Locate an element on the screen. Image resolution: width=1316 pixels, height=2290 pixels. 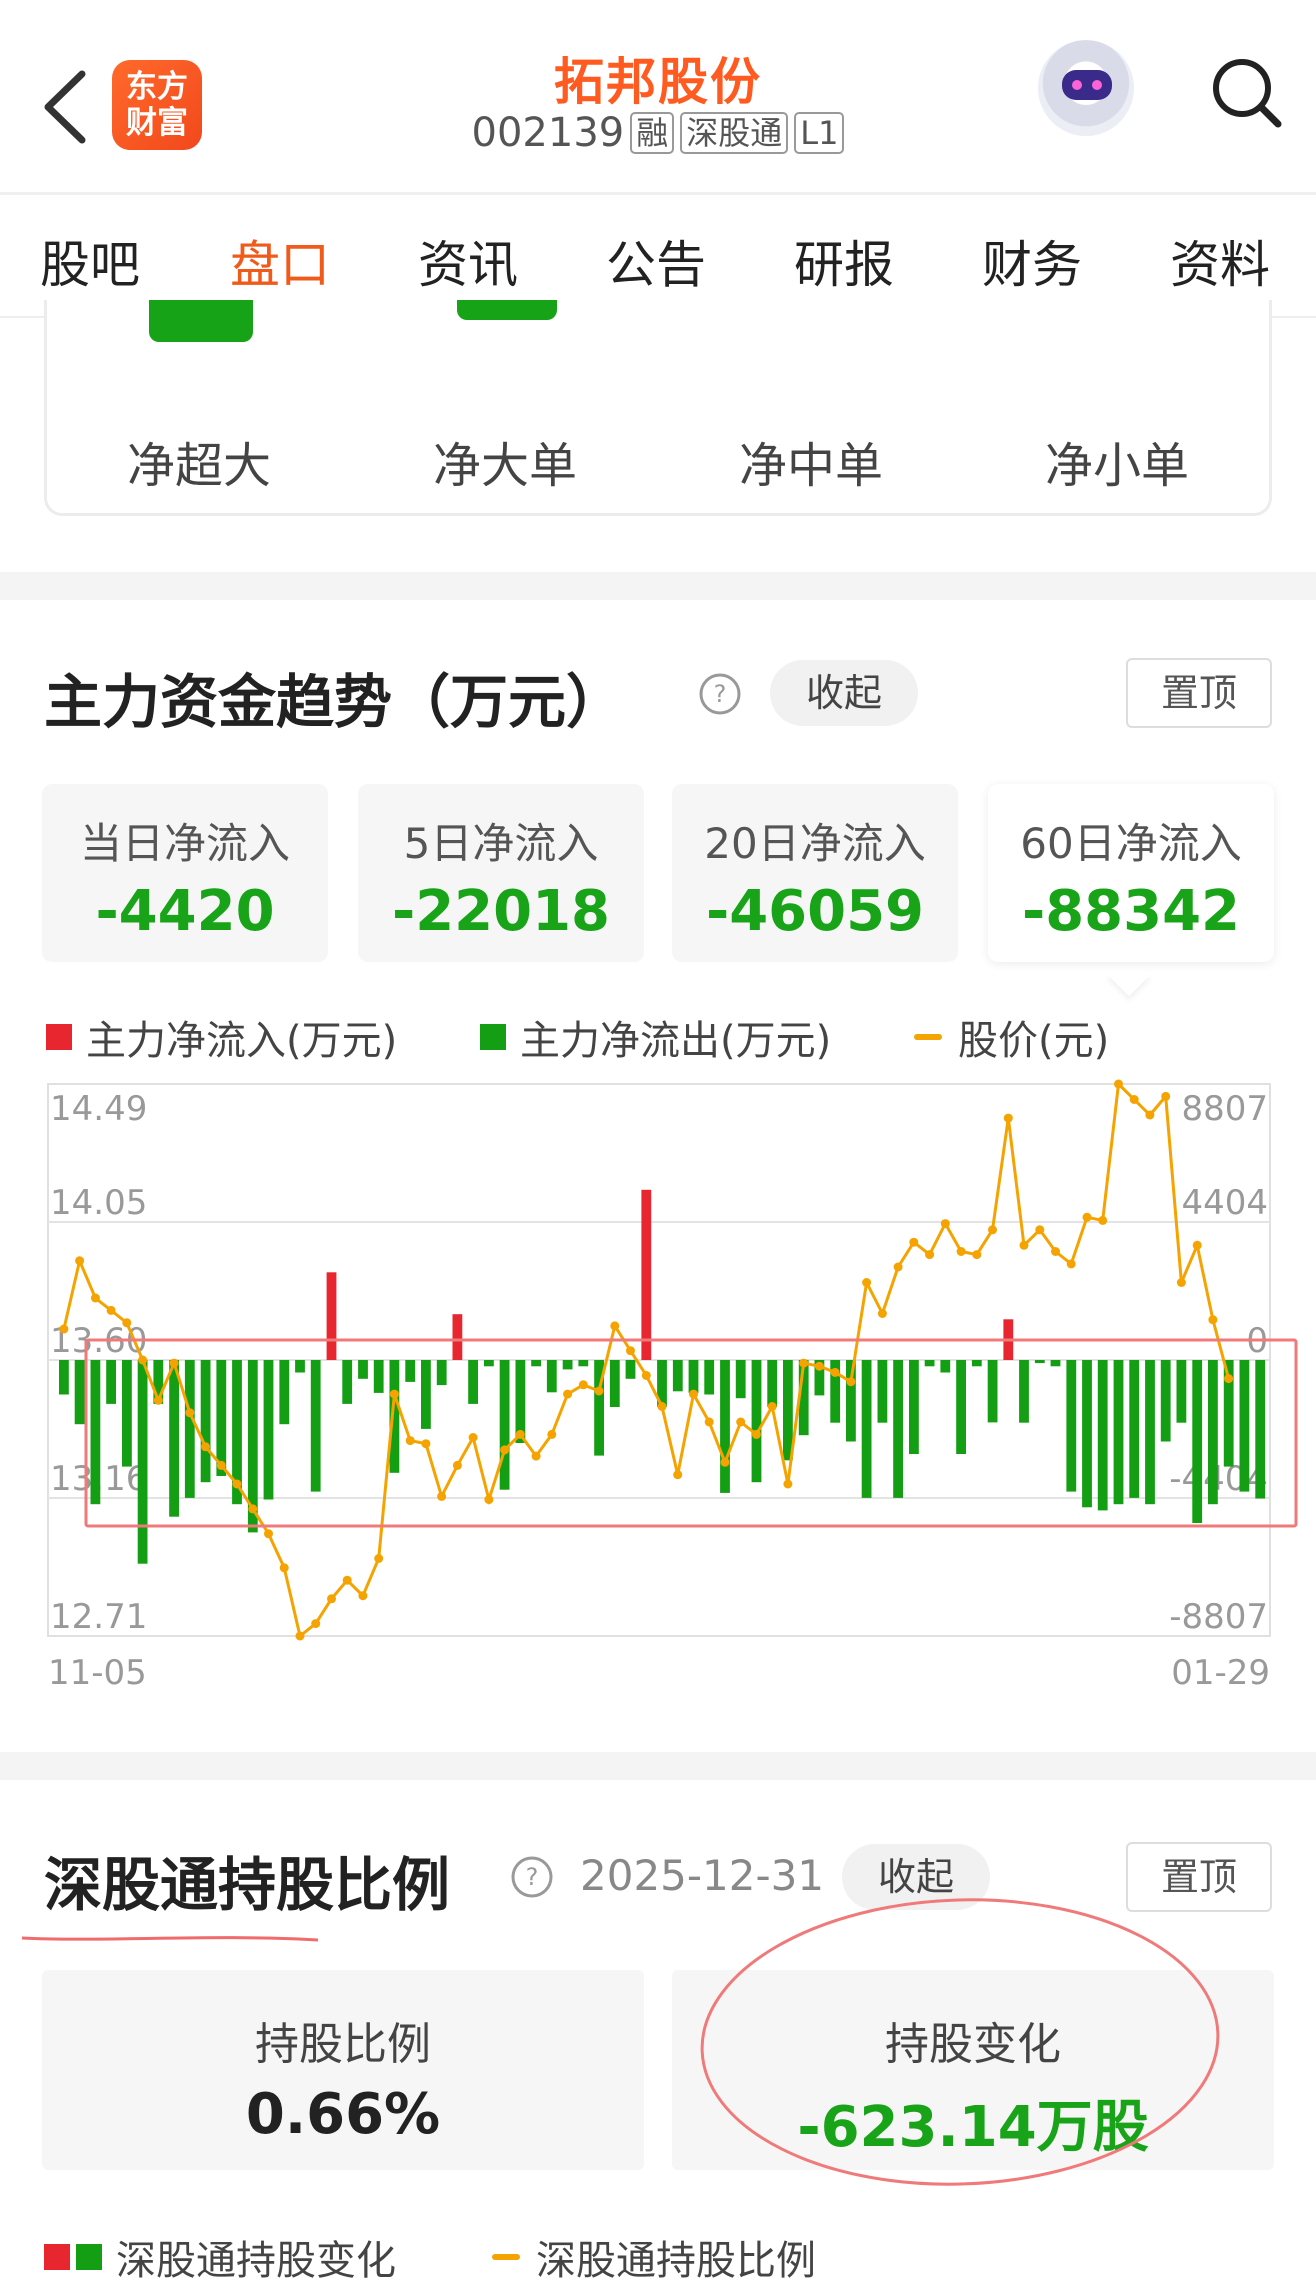
flow-tick-label: 8807 is located at coordinates (1224, 1109).